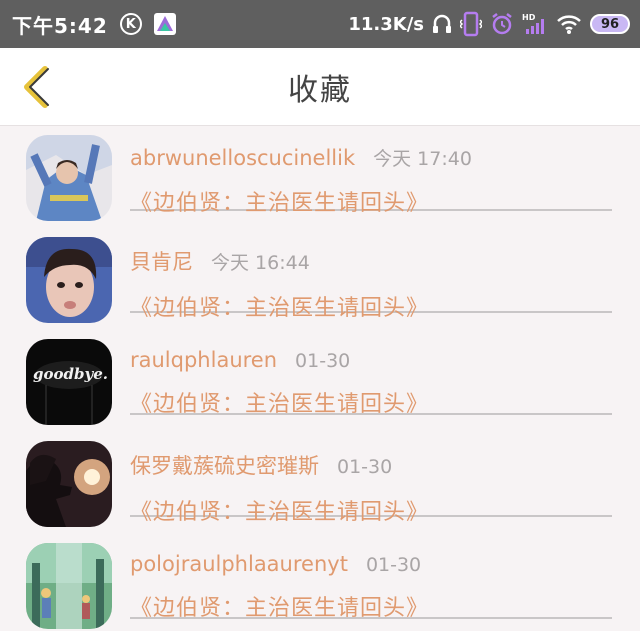 The width and height of the screenshot is (640, 631). What do you see at coordinates (386, 24) in the screenshot?
I see `network-speed: 11.3K/s` at bounding box center [386, 24].